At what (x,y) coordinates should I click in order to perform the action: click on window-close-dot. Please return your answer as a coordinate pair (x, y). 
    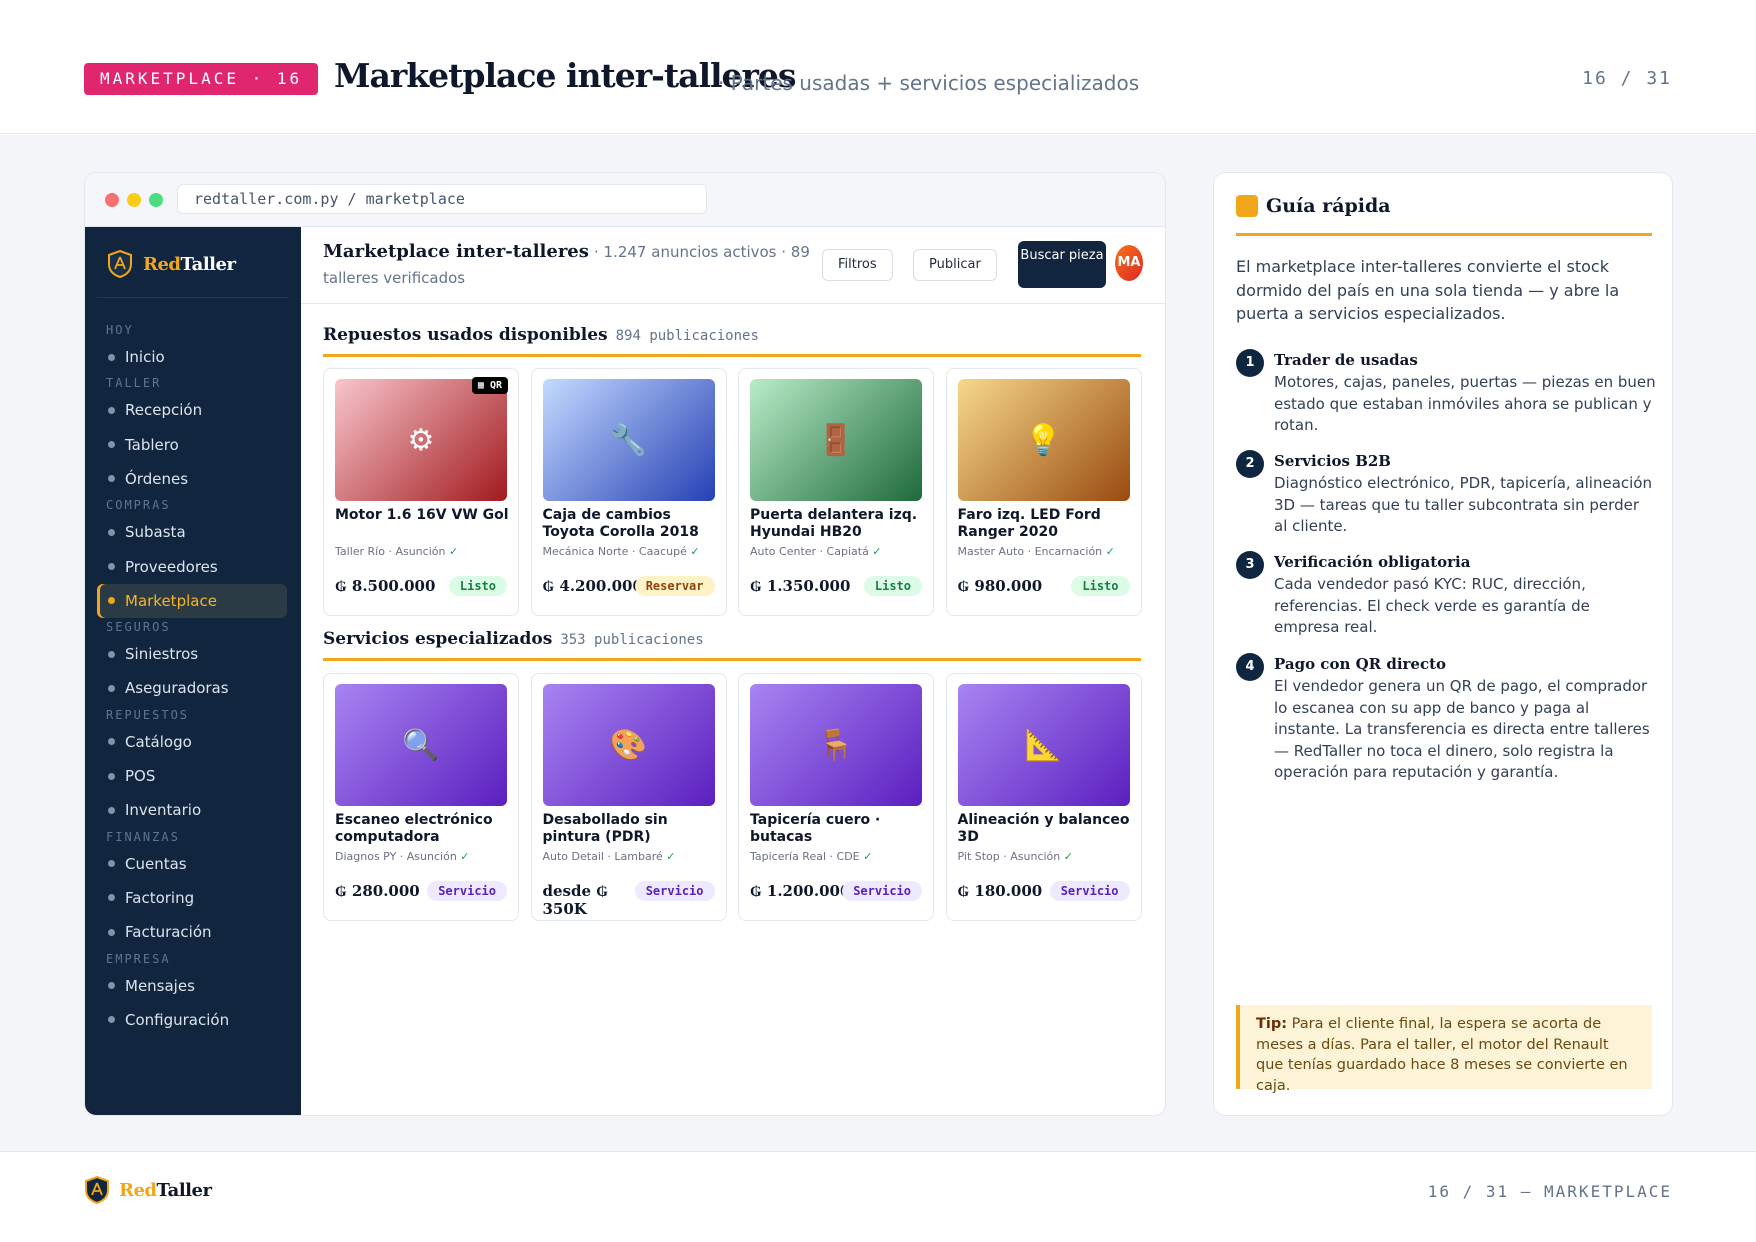
    Looking at the image, I should click on (112, 200).